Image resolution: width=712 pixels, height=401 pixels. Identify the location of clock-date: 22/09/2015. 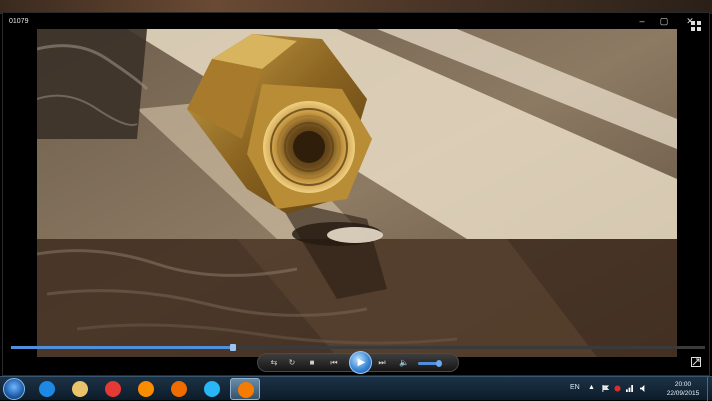
(683, 393).